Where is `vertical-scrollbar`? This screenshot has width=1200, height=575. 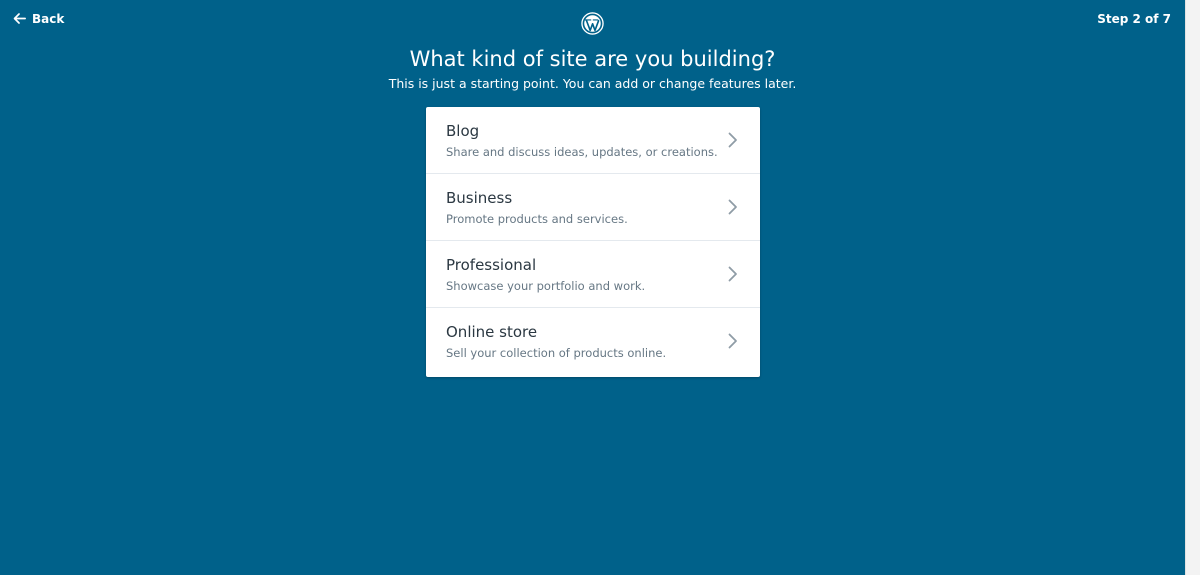 vertical-scrollbar is located at coordinates (1192, 287).